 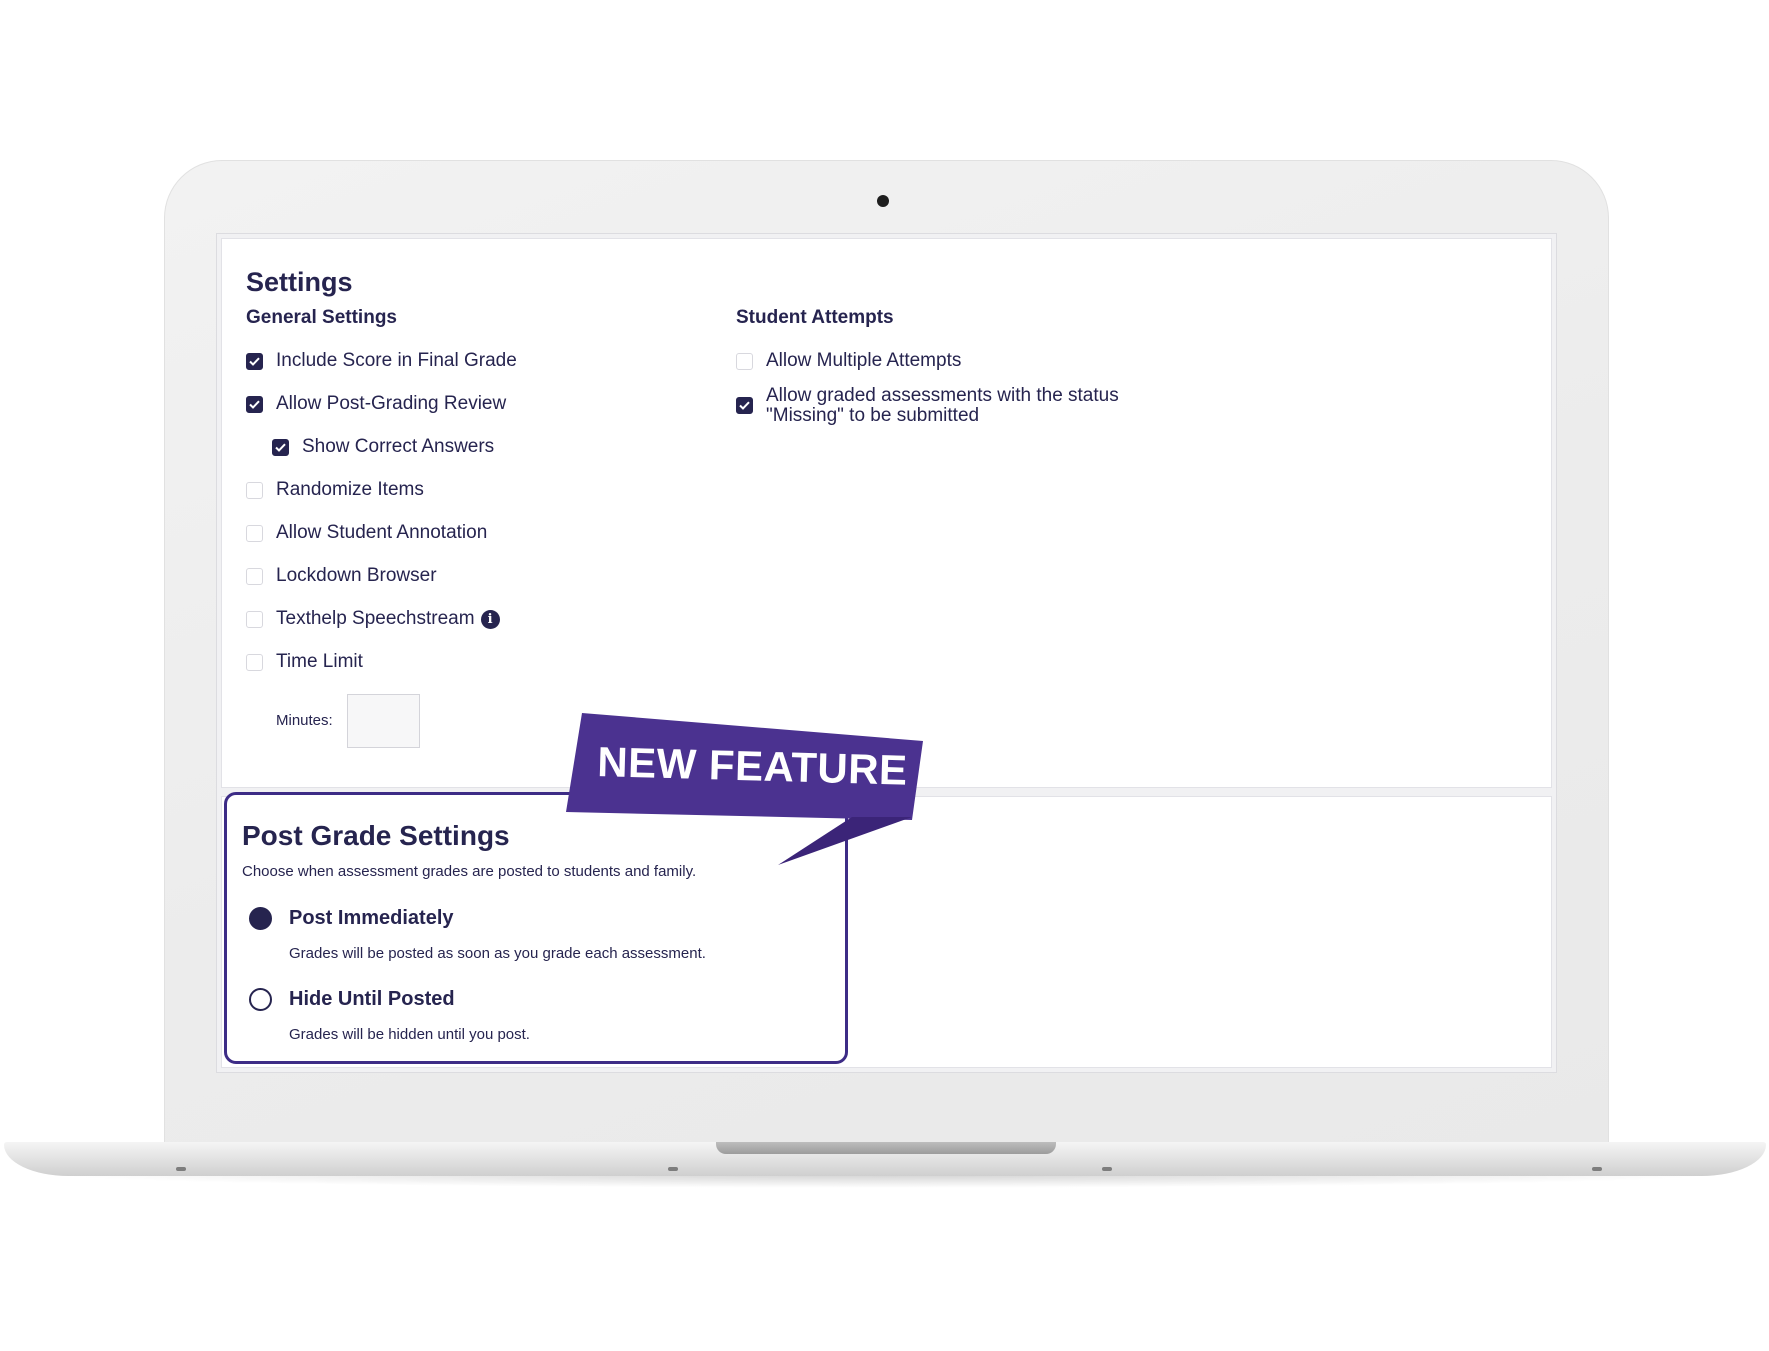 What do you see at coordinates (254, 662) in the screenshot?
I see `checkbox-time-limit` at bounding box center [254, 662].